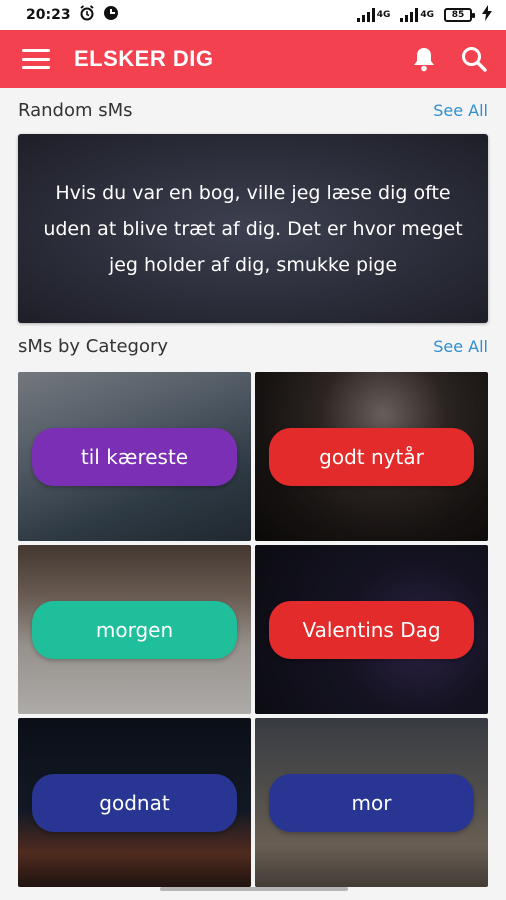  What do you see at coordinates (487, 15) in the screenshot?
I see `charging-icon` at bounding box center [487, 15].